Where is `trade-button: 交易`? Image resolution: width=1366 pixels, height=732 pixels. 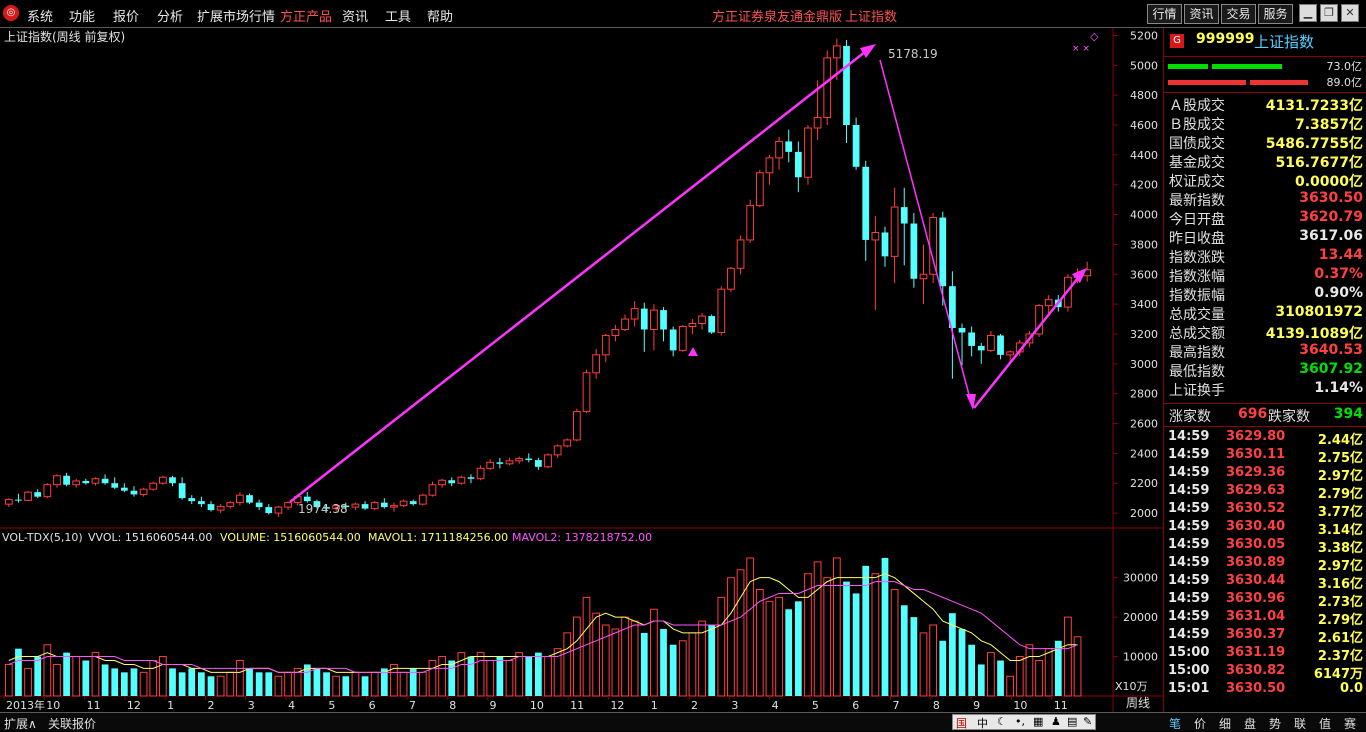 trade-button: 交易 is located at coordinates (1238, 14).